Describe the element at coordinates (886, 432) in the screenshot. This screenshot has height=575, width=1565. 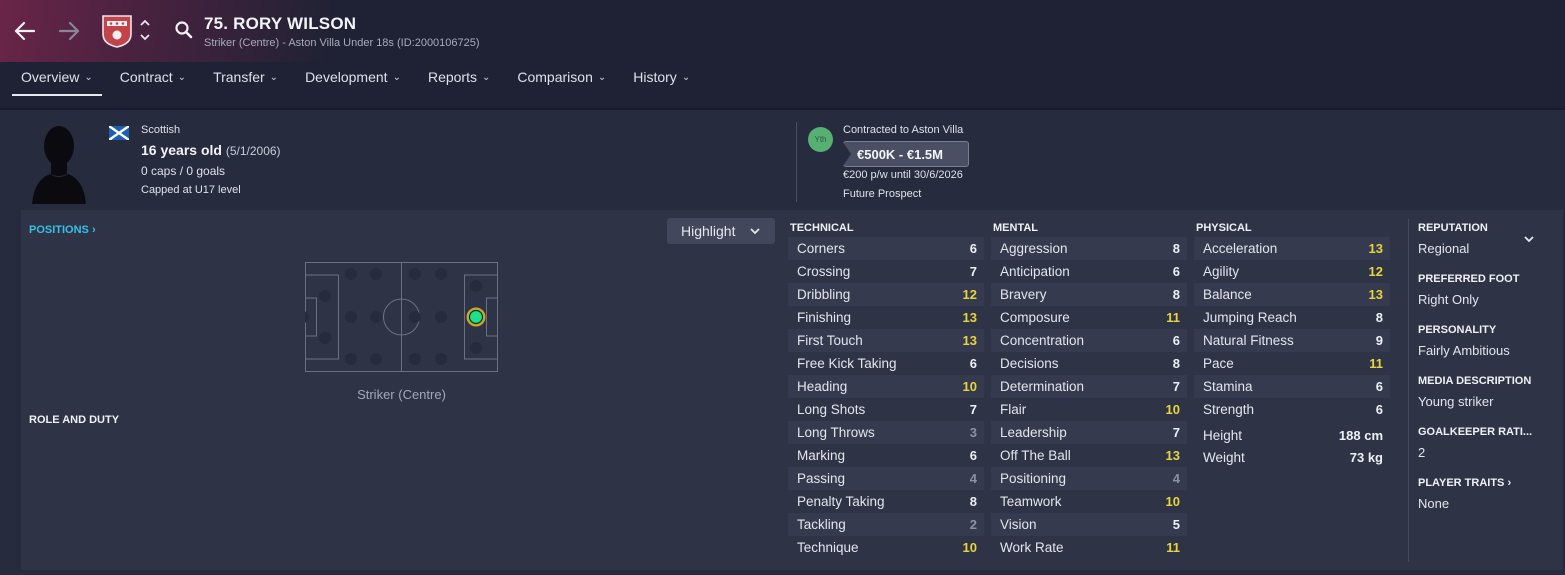
I see `technical-attr-row: Long Throws 3` at that location.